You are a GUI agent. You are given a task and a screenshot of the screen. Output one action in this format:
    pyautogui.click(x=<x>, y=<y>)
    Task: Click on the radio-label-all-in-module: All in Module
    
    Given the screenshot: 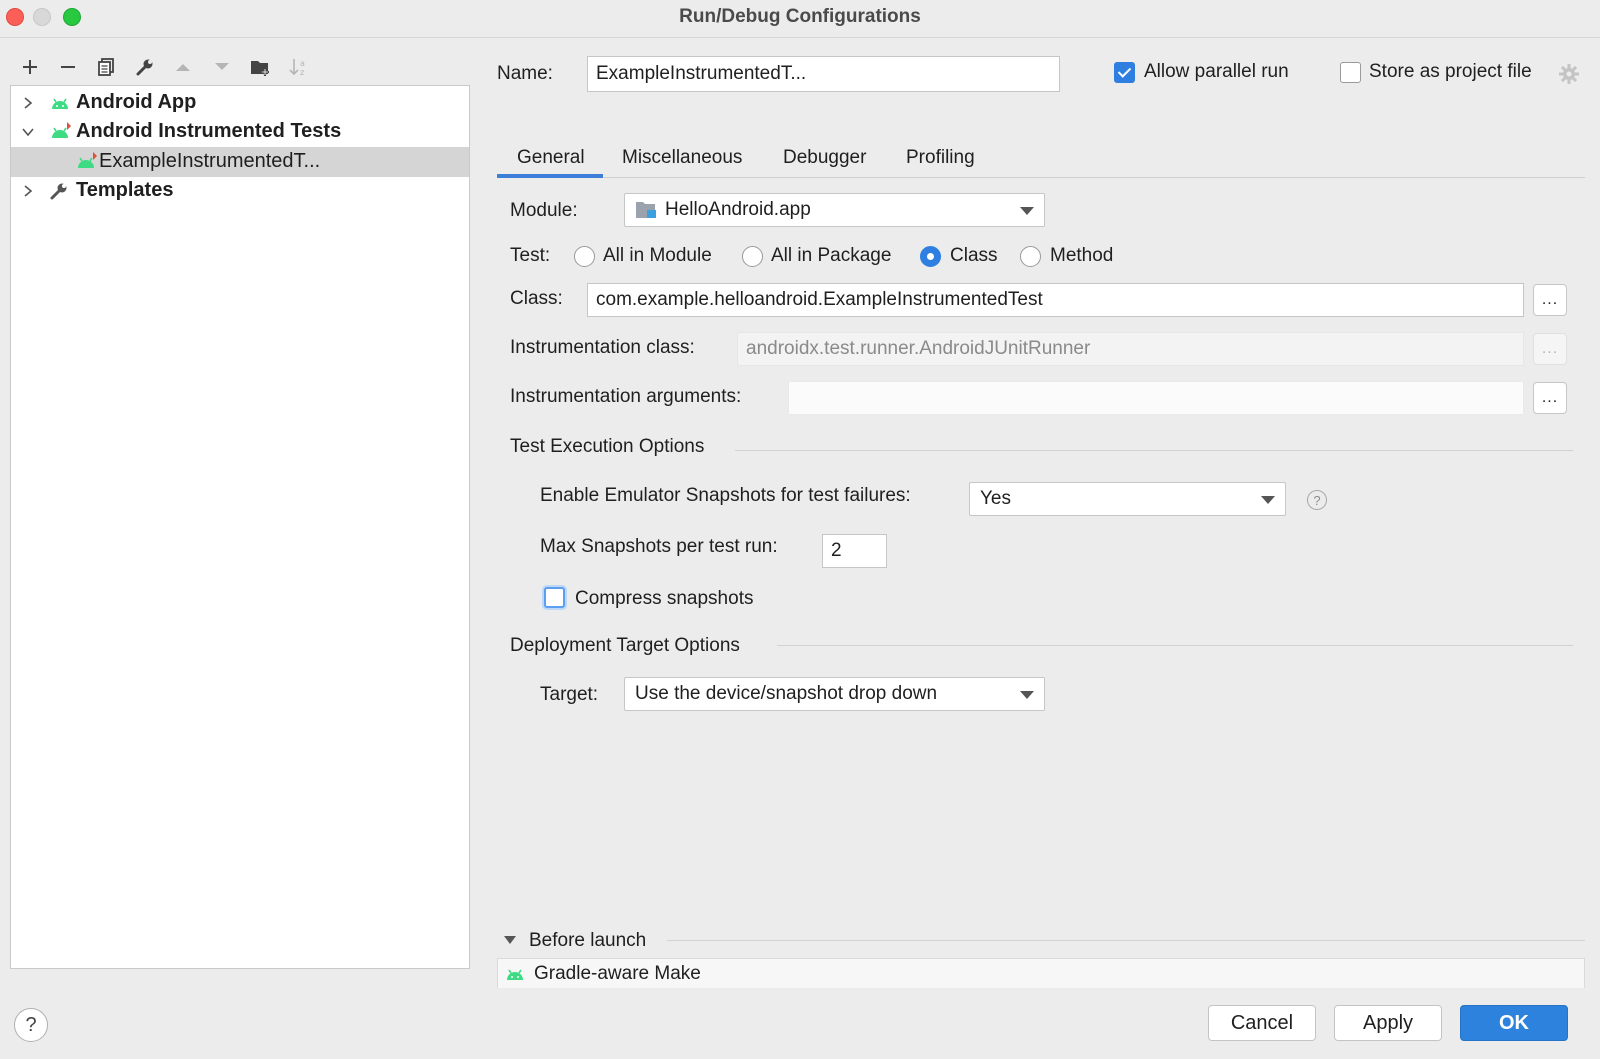 What is the action you would take?
    pyautogui.click(x=657, y=255)
    